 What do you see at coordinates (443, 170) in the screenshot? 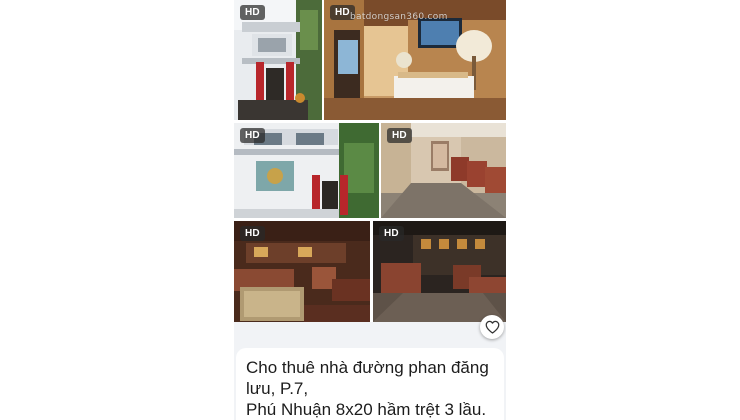
I see `photo-corridor-seating: HD` at bounding box center [443, 170].